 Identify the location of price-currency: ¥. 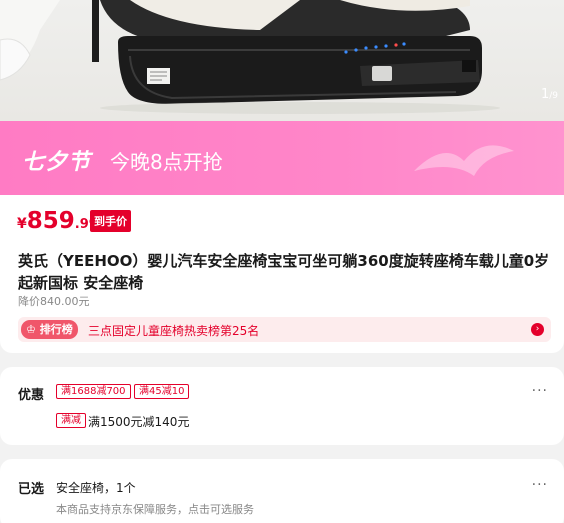
(22, 224).